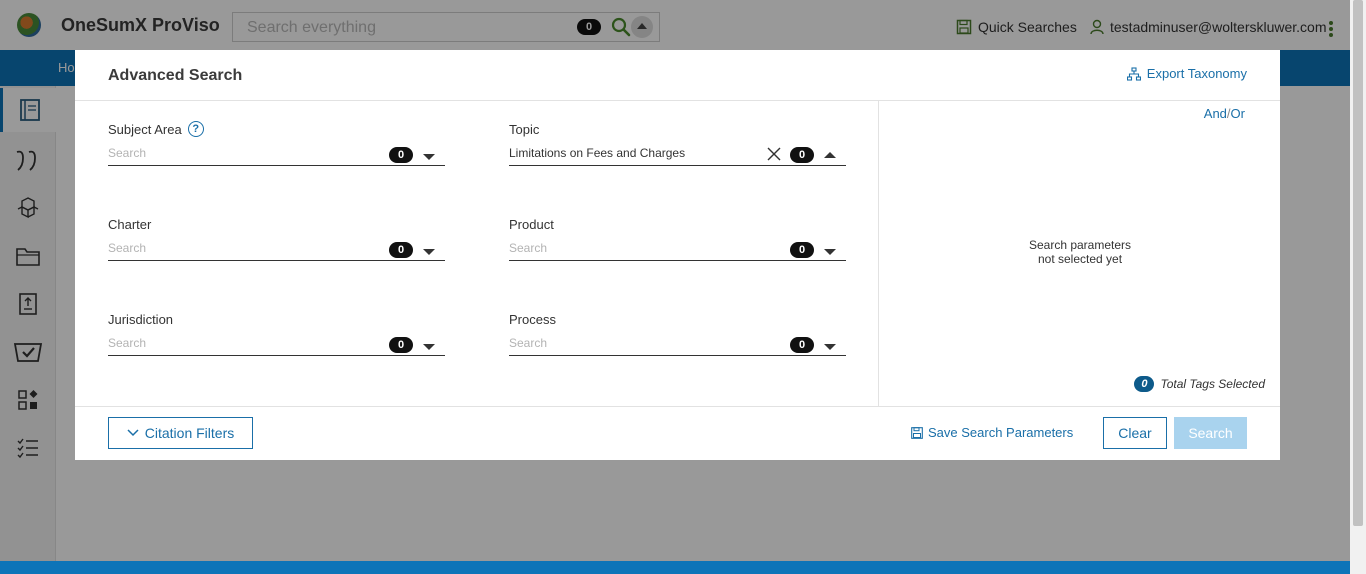 This screenshot has width=1366, height=574. I want to click on topic-label: Topic, so click(524, 129).